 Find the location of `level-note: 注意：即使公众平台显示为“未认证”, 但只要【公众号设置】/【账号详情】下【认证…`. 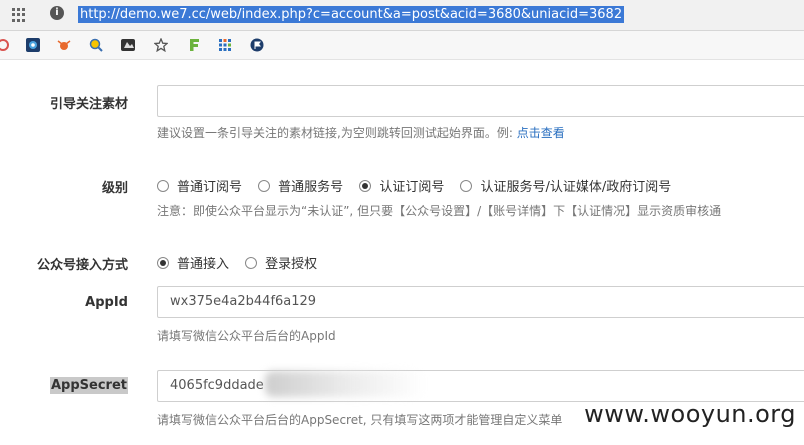

level-note: 注意：即使公众平台显示为“未认证”, 但只要【公众号设置】/【账号详情】下【认证… is located at coordinates (439, 211).